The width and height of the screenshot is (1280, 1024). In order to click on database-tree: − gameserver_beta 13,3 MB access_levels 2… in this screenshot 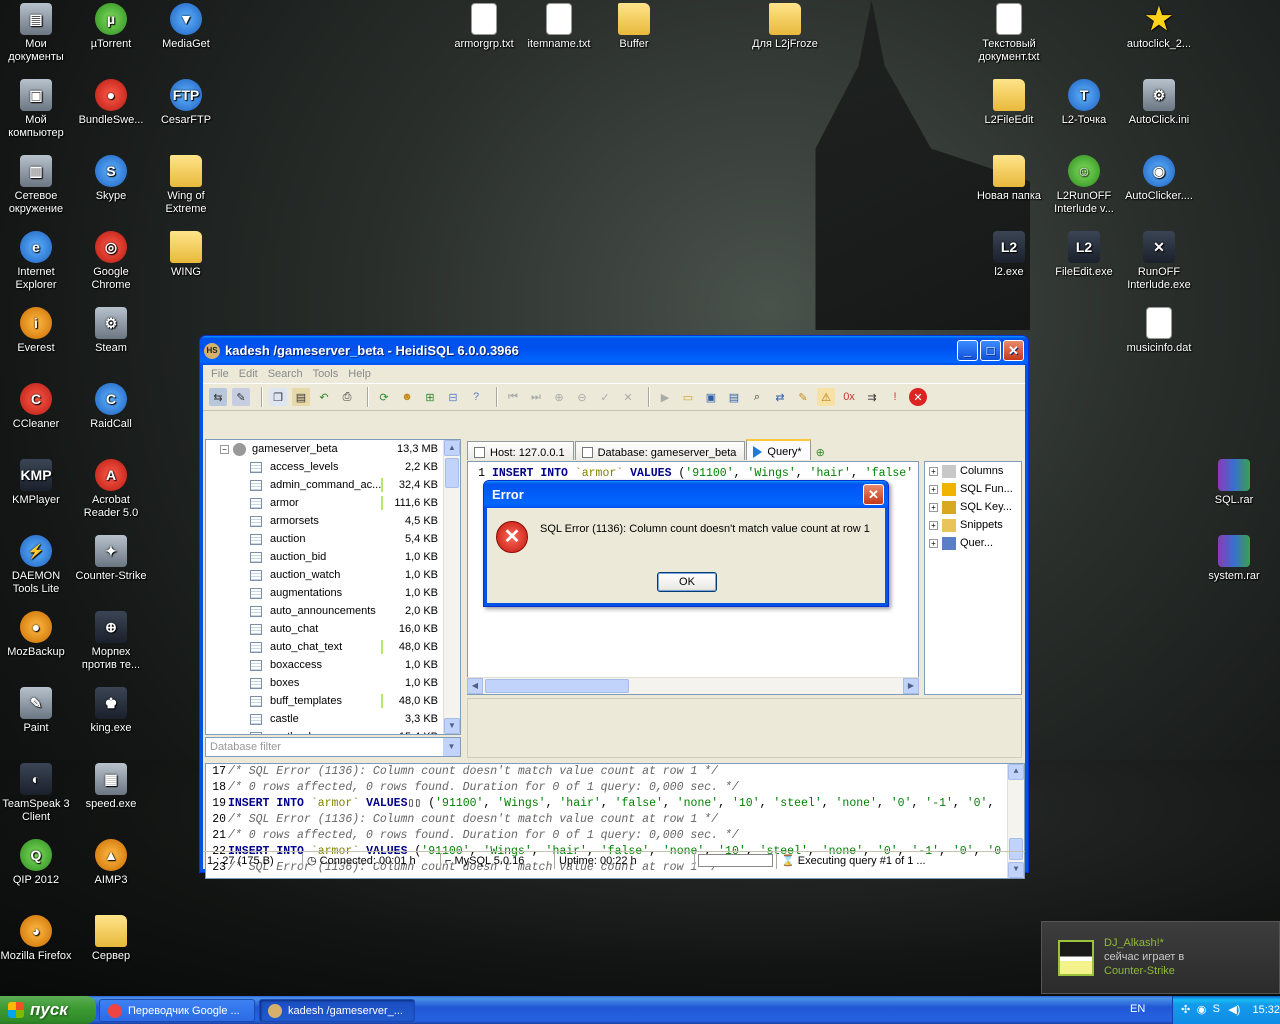, I will do `click(333, 587)`.